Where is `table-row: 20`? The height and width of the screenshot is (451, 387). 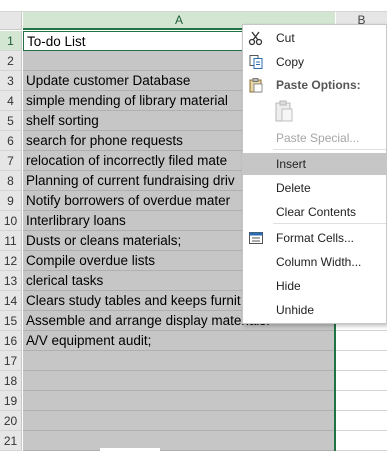
table-row: 20 is located at coordinates (193, 421).